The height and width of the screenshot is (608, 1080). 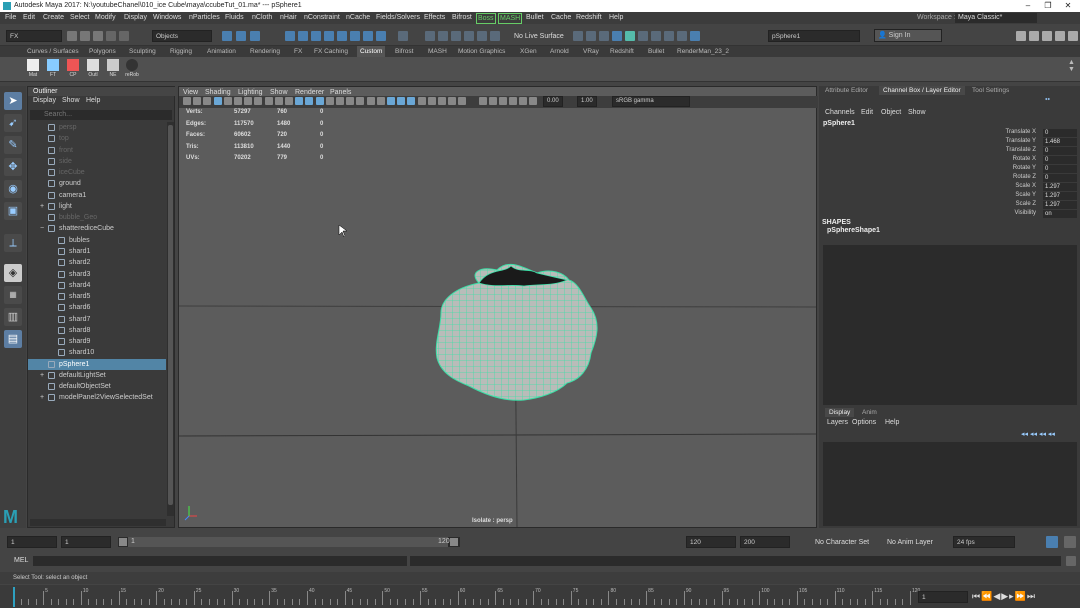 What do you see at coordinates (97, 240) in the screenshot?
I see `outliner-item: bubles` at bounding box center [97, 240].